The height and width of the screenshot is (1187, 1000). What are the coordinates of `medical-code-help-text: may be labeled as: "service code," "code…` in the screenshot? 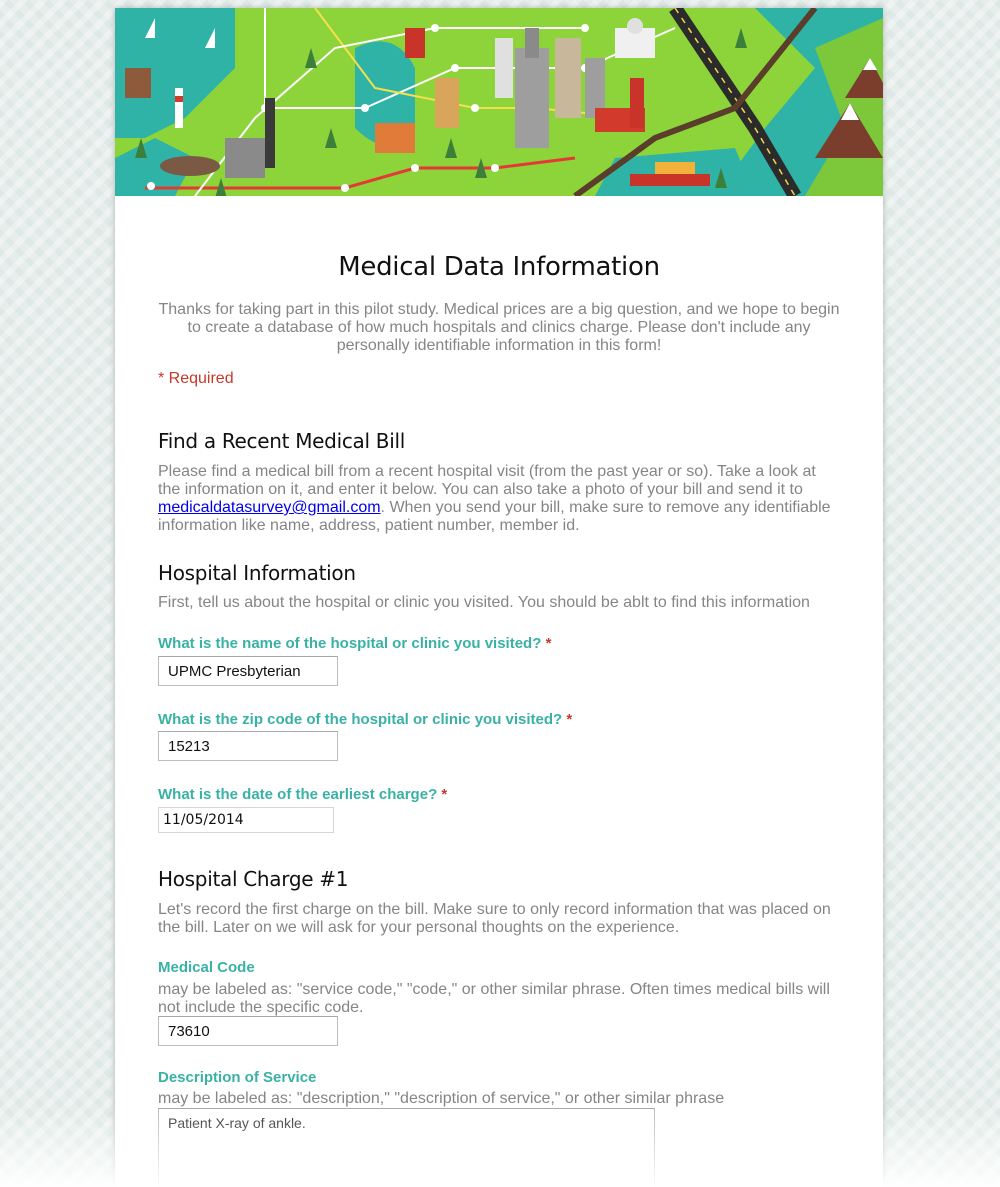 It's located at (494, 998).